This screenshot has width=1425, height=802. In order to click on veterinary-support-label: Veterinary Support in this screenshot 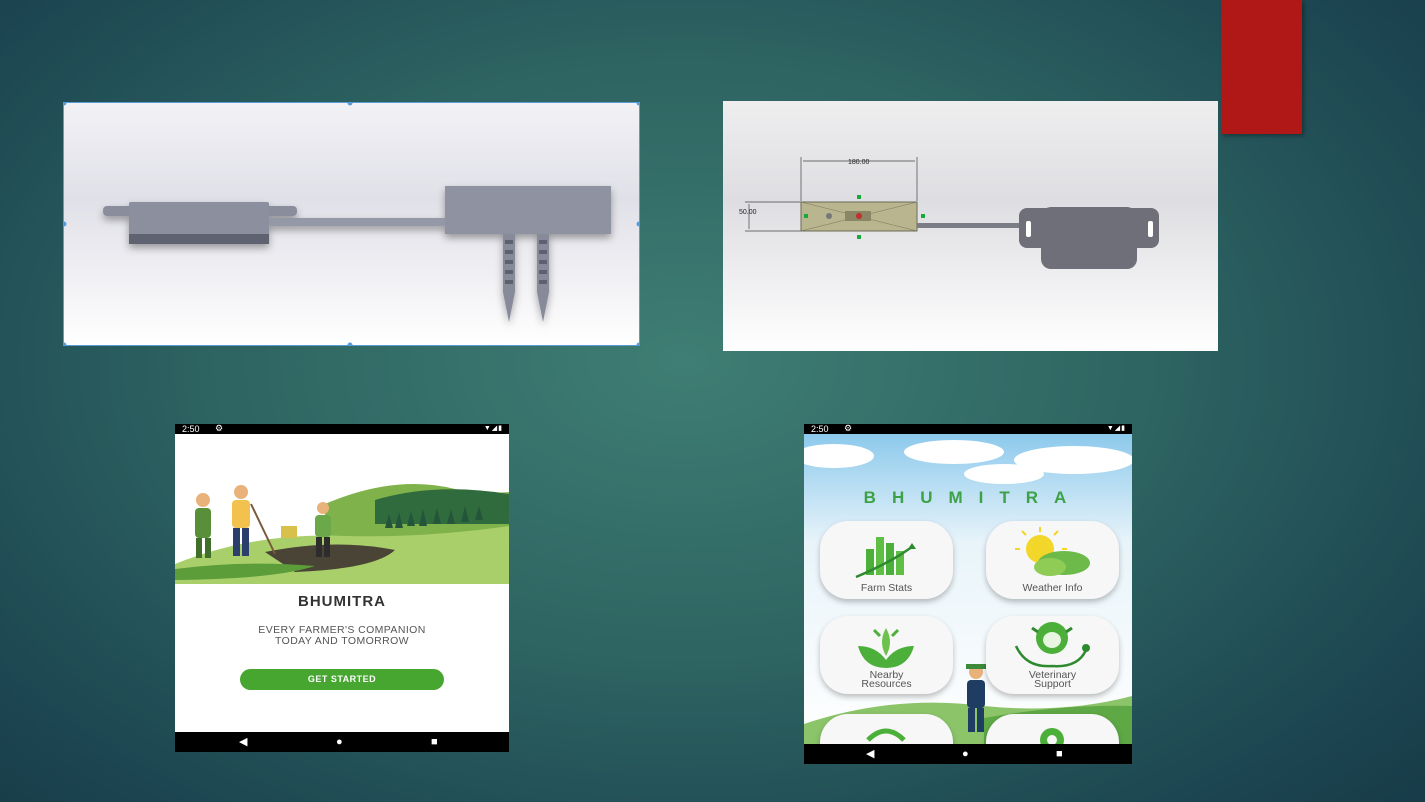, I will do `click(1052, 680)`.